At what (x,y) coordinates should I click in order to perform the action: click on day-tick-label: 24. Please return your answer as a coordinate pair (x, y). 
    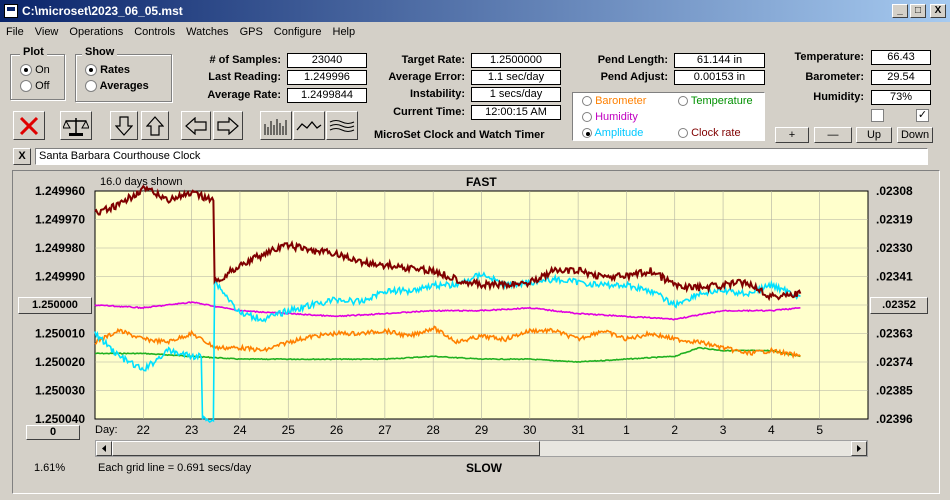
    Looking at the image, I should click on (240, 430).